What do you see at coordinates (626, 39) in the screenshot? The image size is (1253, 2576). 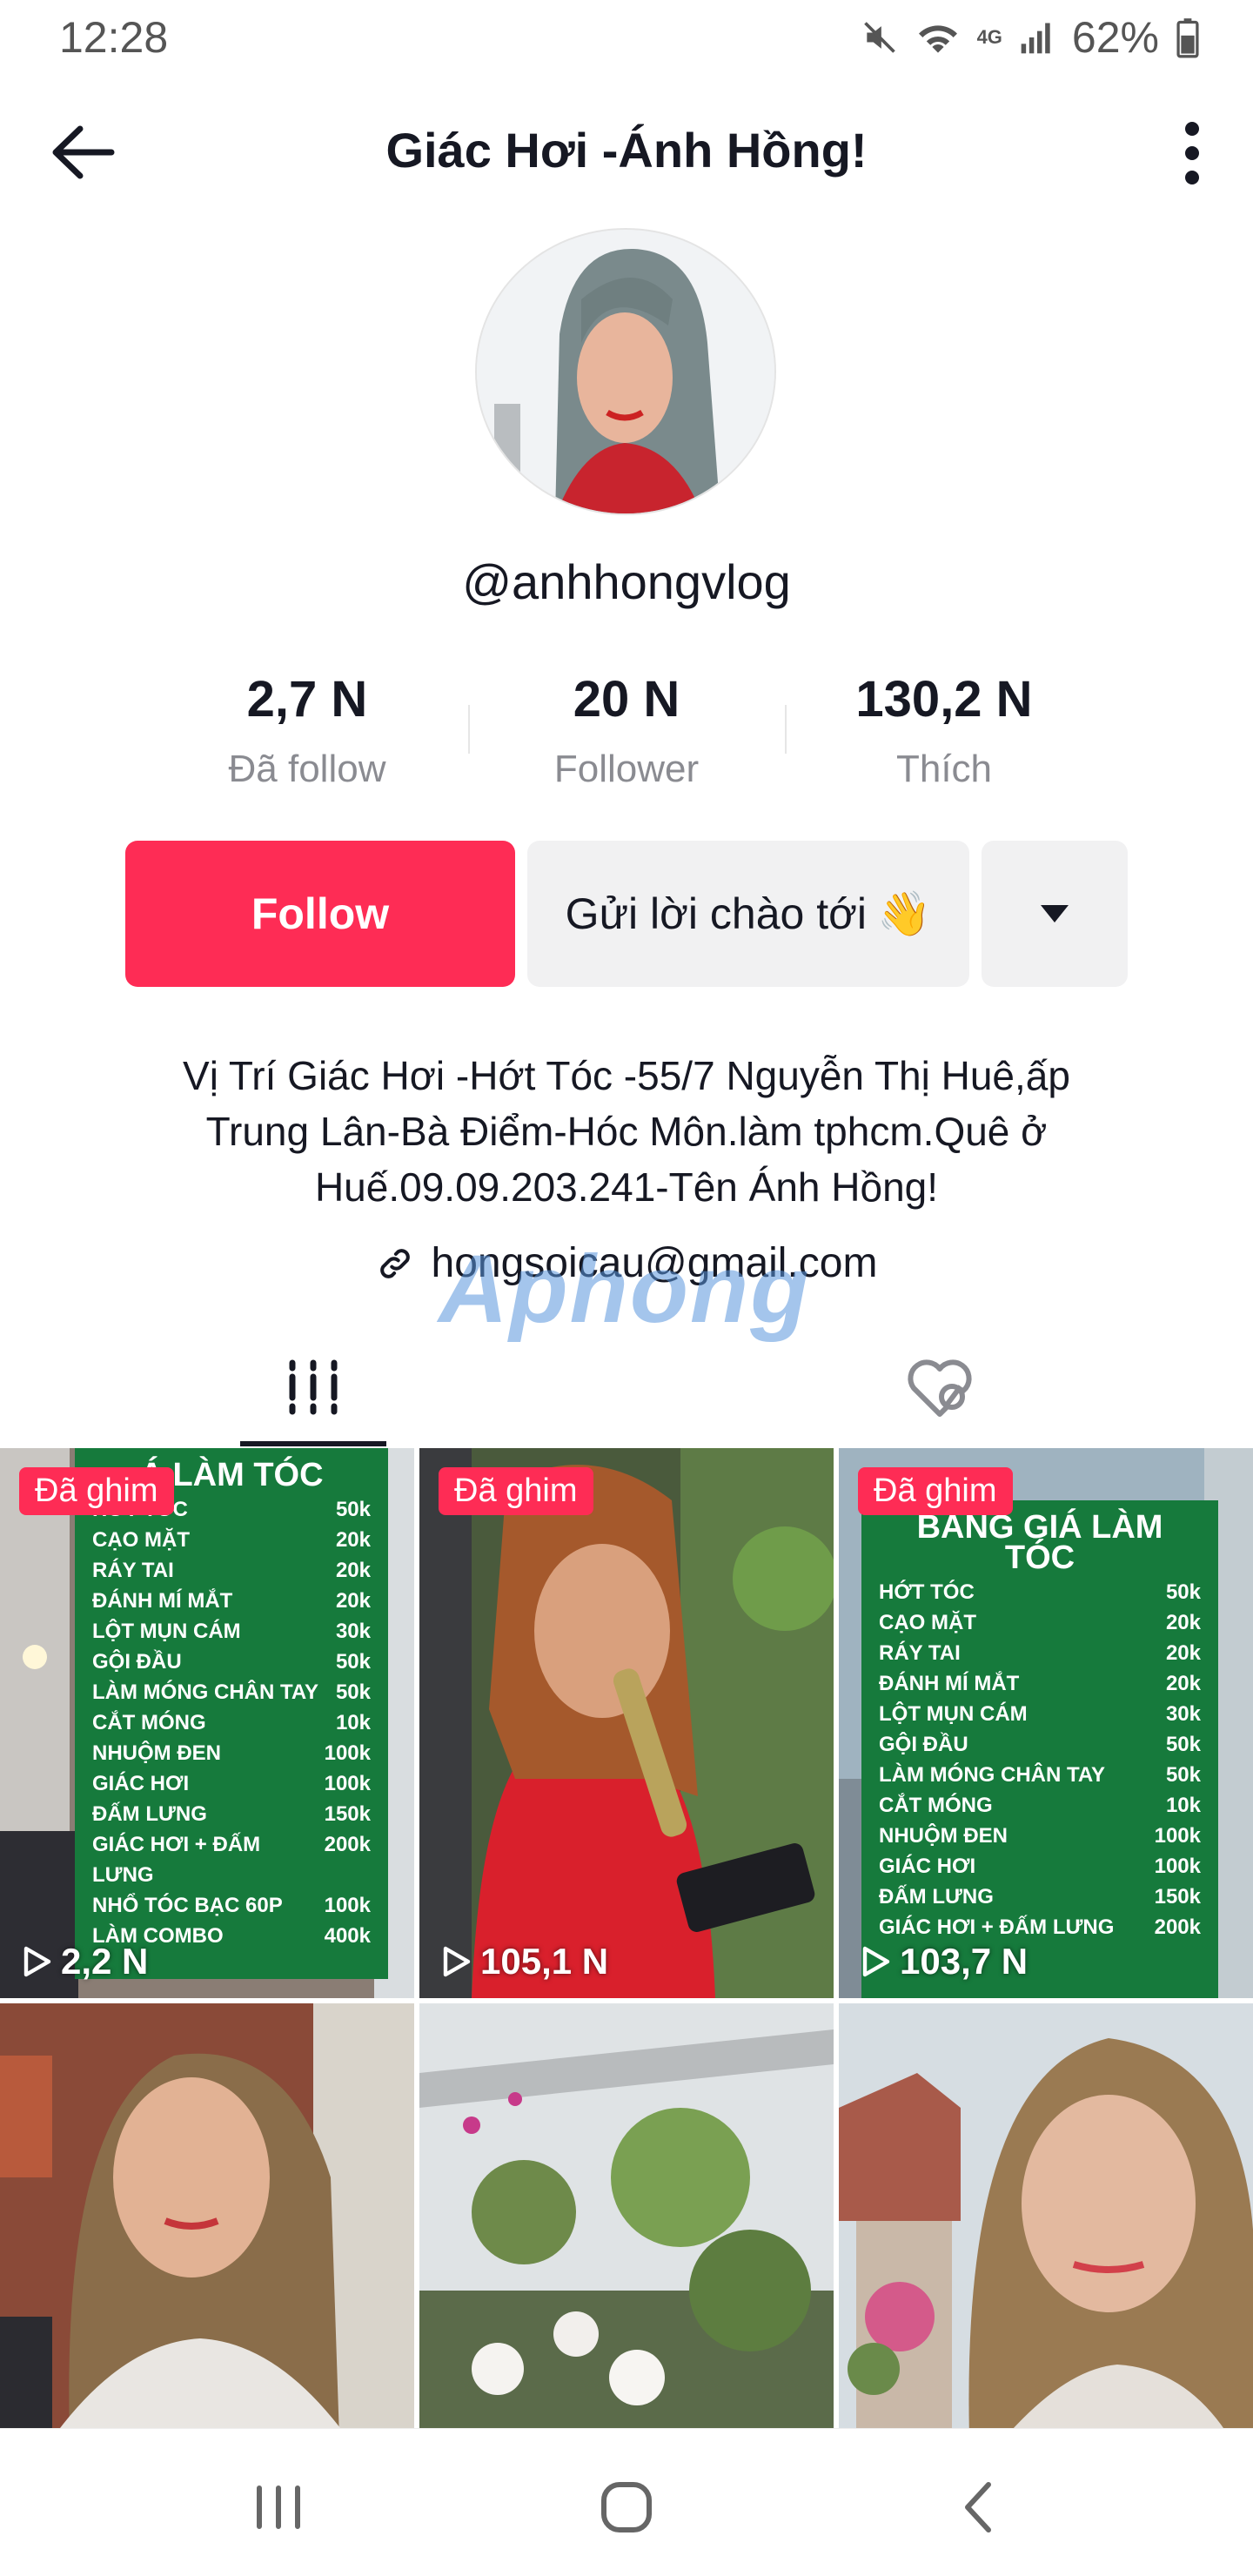 I see `status-bar: 12:28 4G 62%` at bounding box center [626, 39].